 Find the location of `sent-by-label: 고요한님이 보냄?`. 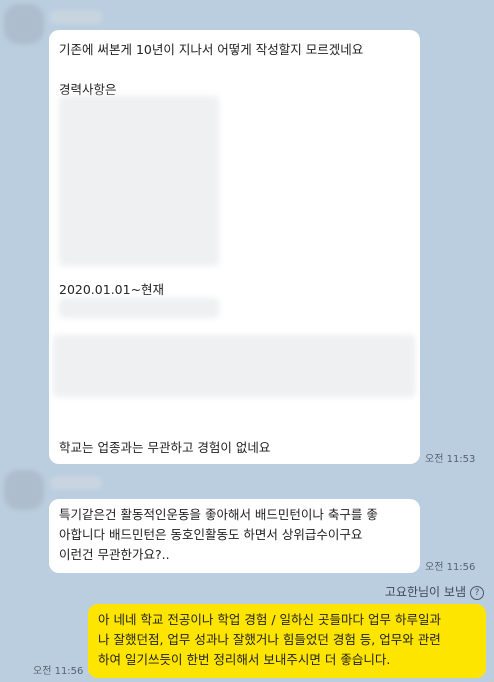

sent-by-label: 고요한님이 보냄? is located at coordinates (434, 591).